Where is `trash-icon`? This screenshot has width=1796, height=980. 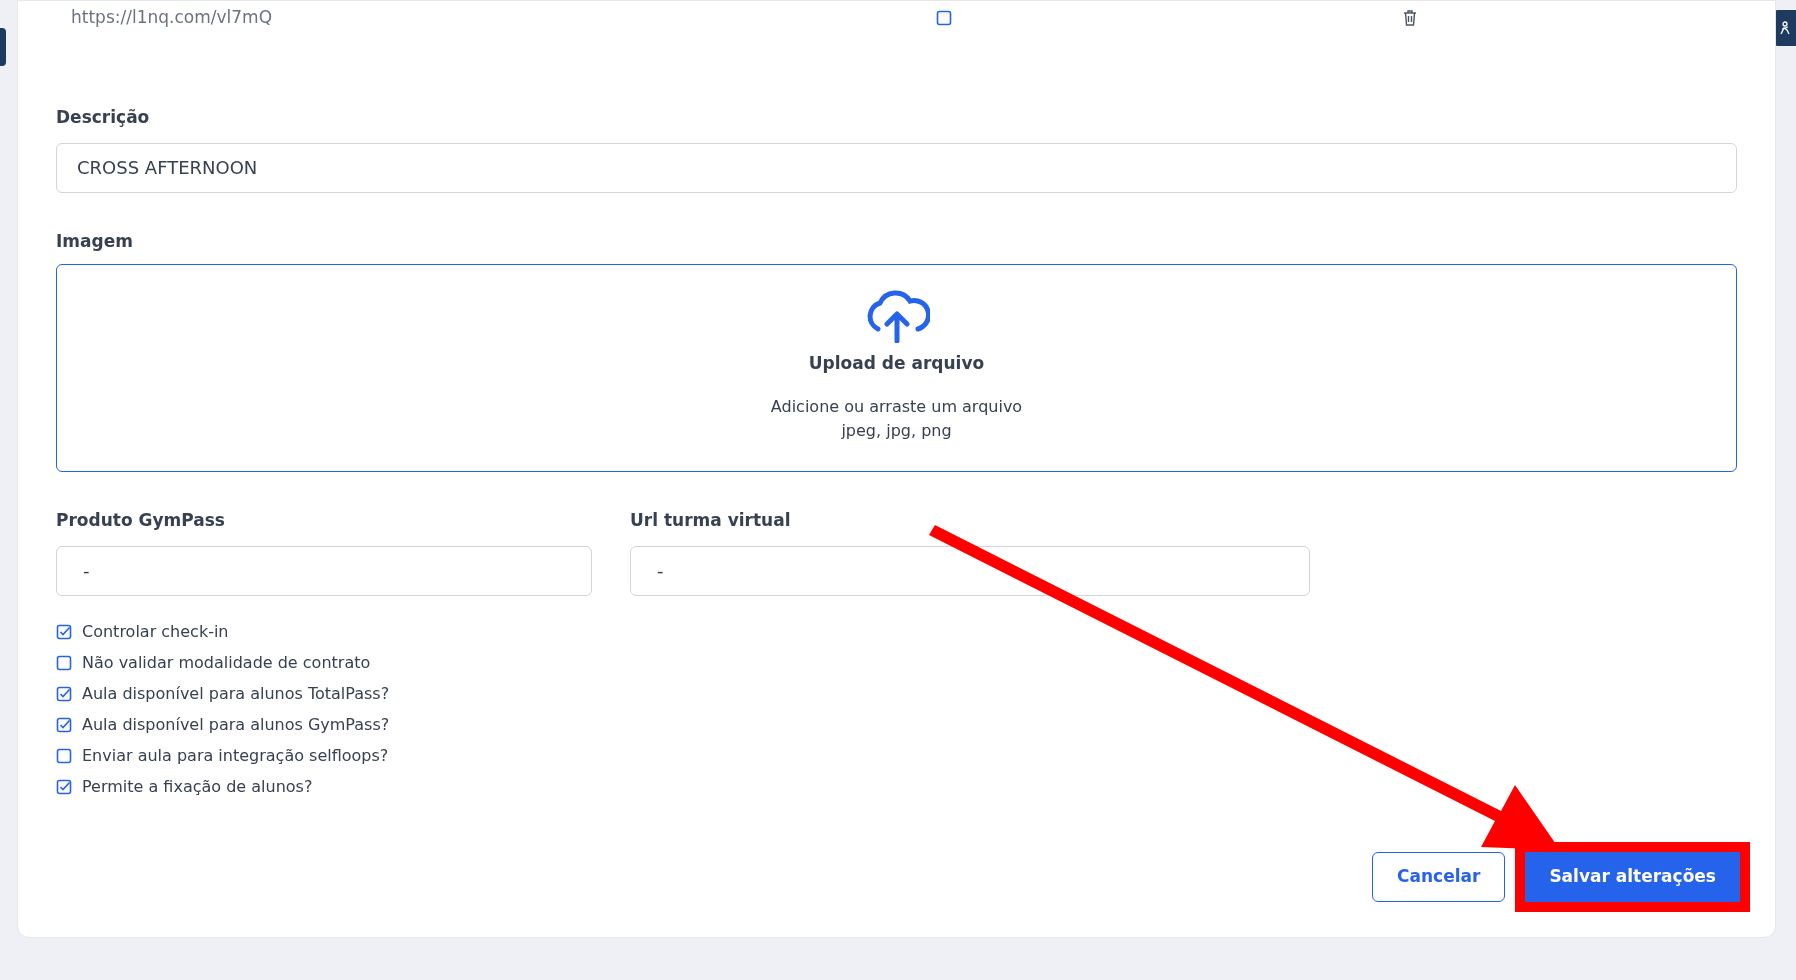
trash-icon is located at coordinates (1410, 18).